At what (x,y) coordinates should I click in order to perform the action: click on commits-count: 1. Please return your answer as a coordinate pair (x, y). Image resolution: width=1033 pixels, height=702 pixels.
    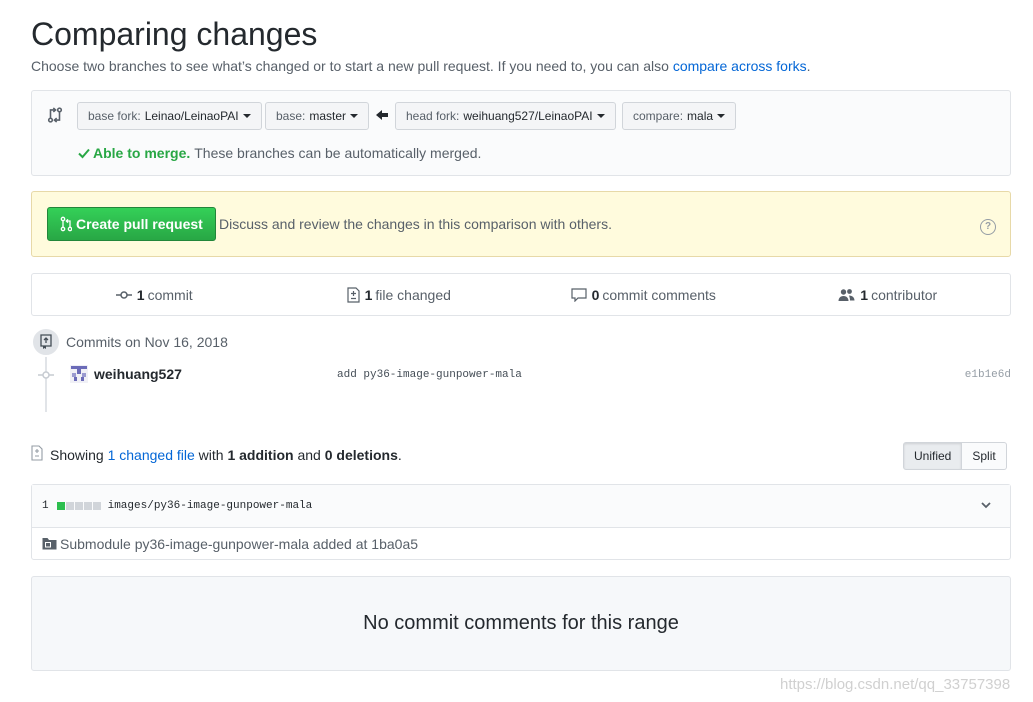
    Looking at the image, I should click on (140, 294).